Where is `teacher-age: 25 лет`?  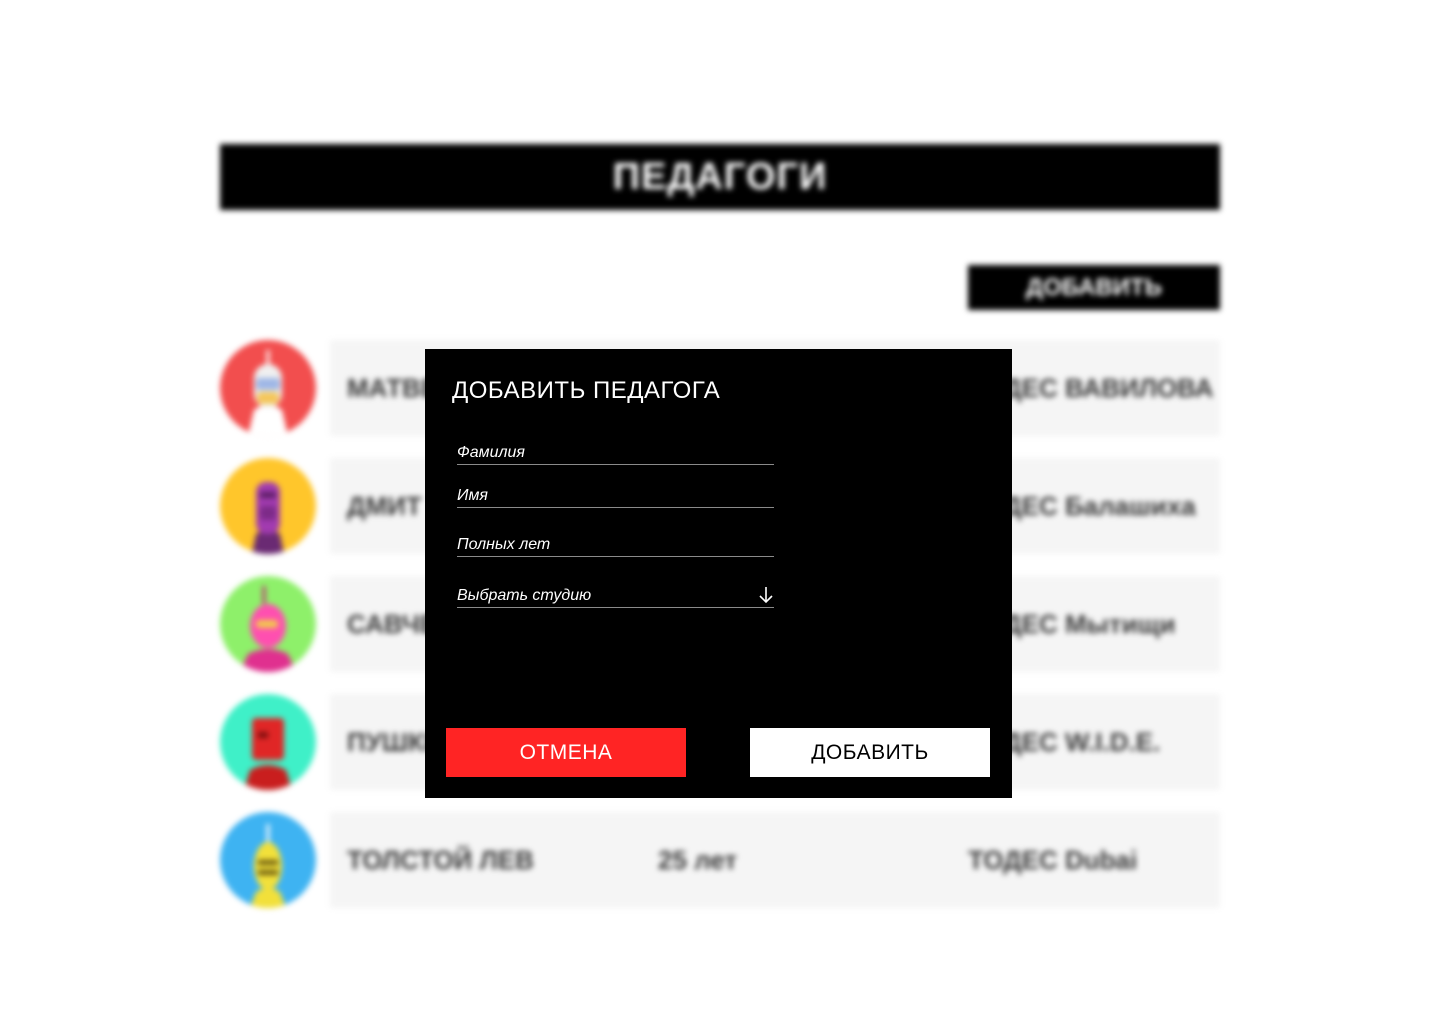
teacher-age: 25 лет is located at coordinates (698, 860).